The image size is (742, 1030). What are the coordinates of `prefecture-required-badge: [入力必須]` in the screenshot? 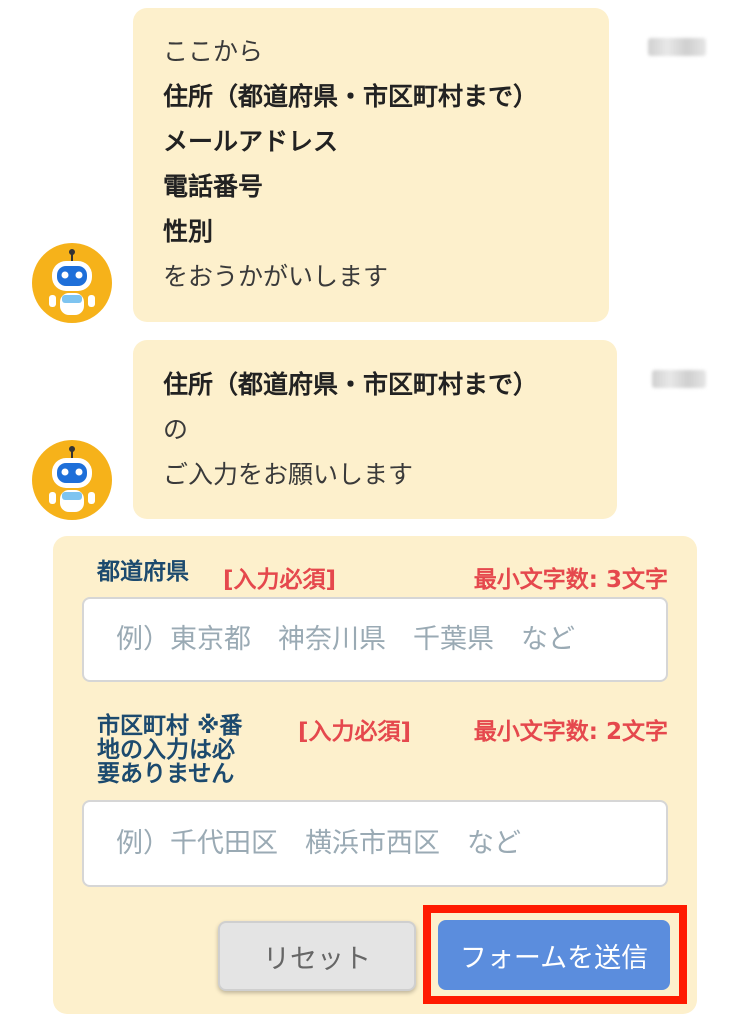 It's located at (280, 580).